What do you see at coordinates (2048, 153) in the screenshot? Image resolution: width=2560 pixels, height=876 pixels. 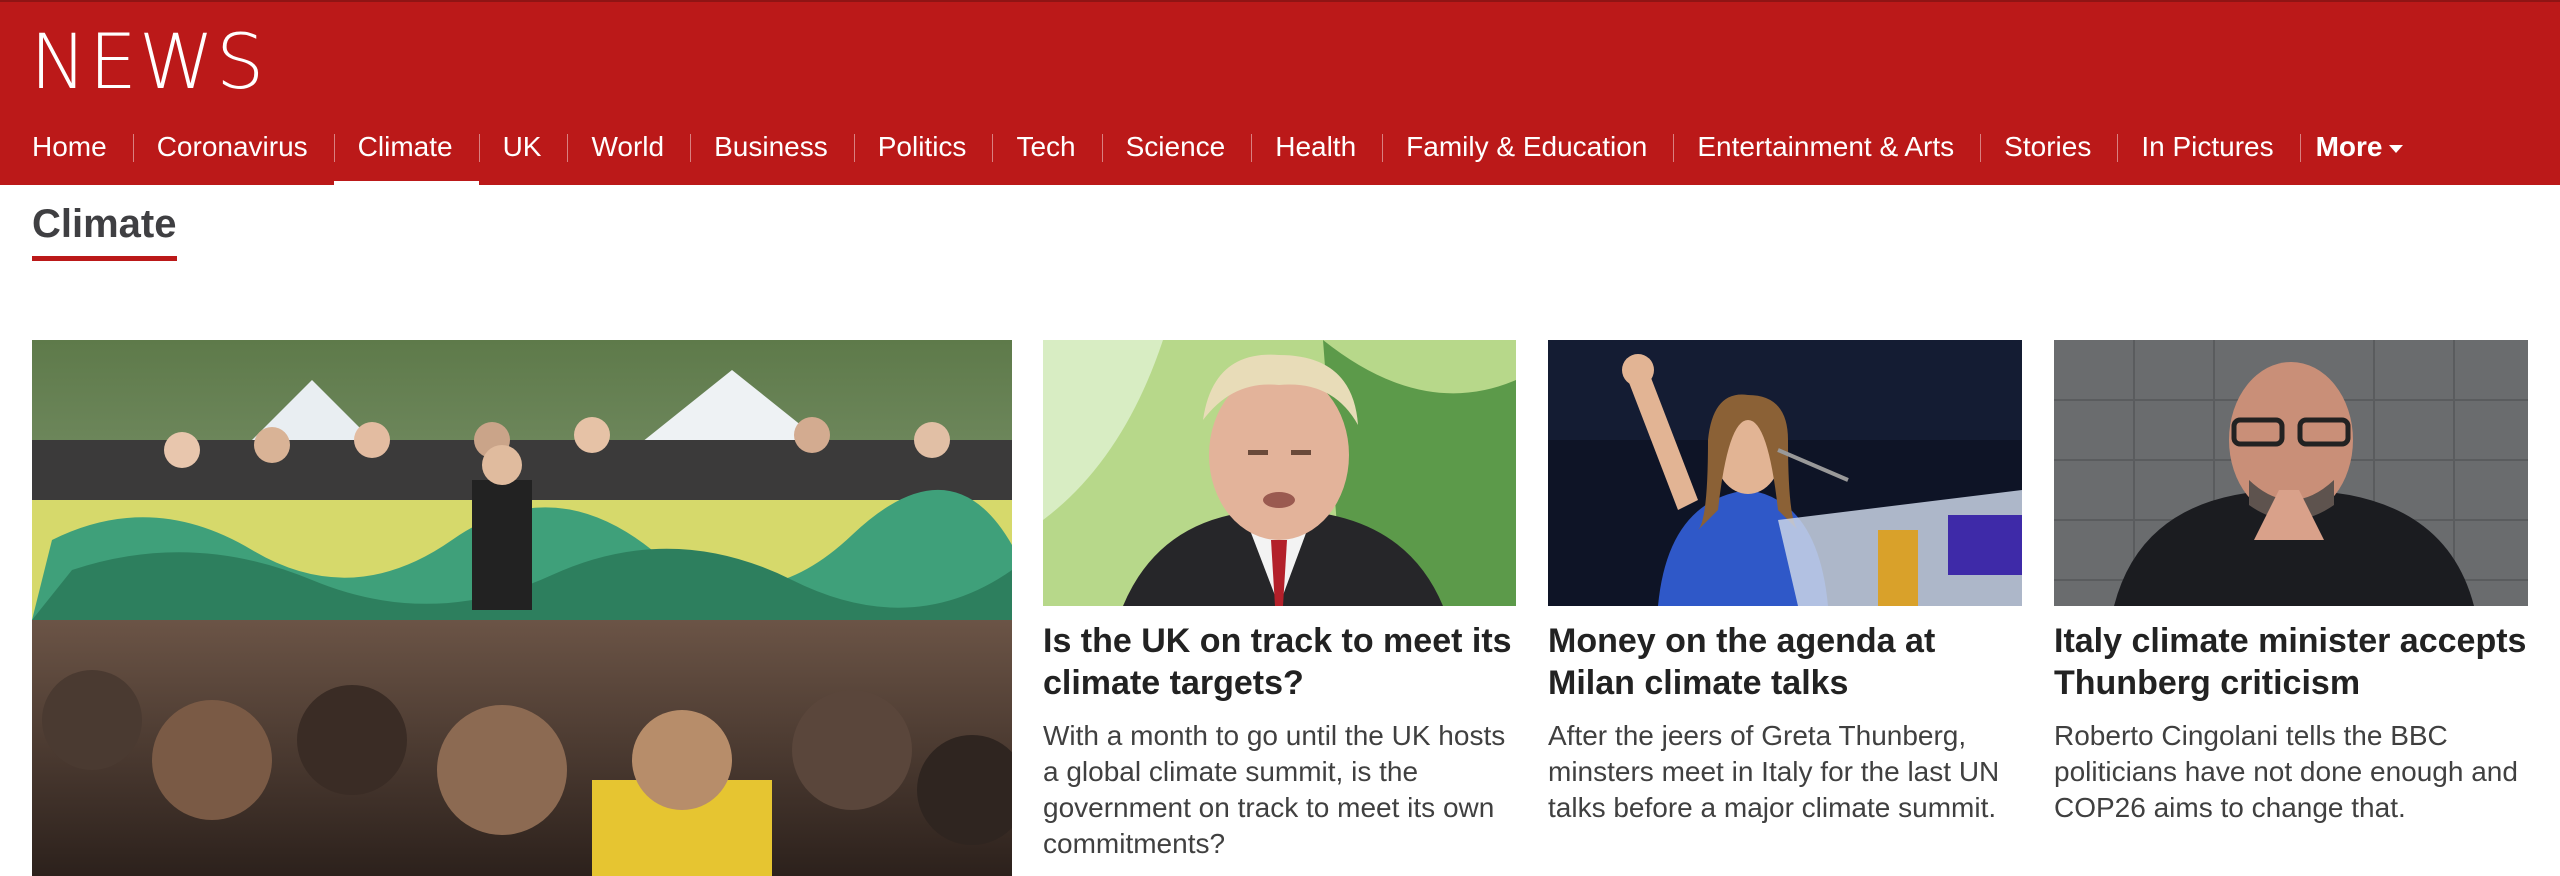 I see `nav-item-stories: Stories` at bounding box center [2048, 153].